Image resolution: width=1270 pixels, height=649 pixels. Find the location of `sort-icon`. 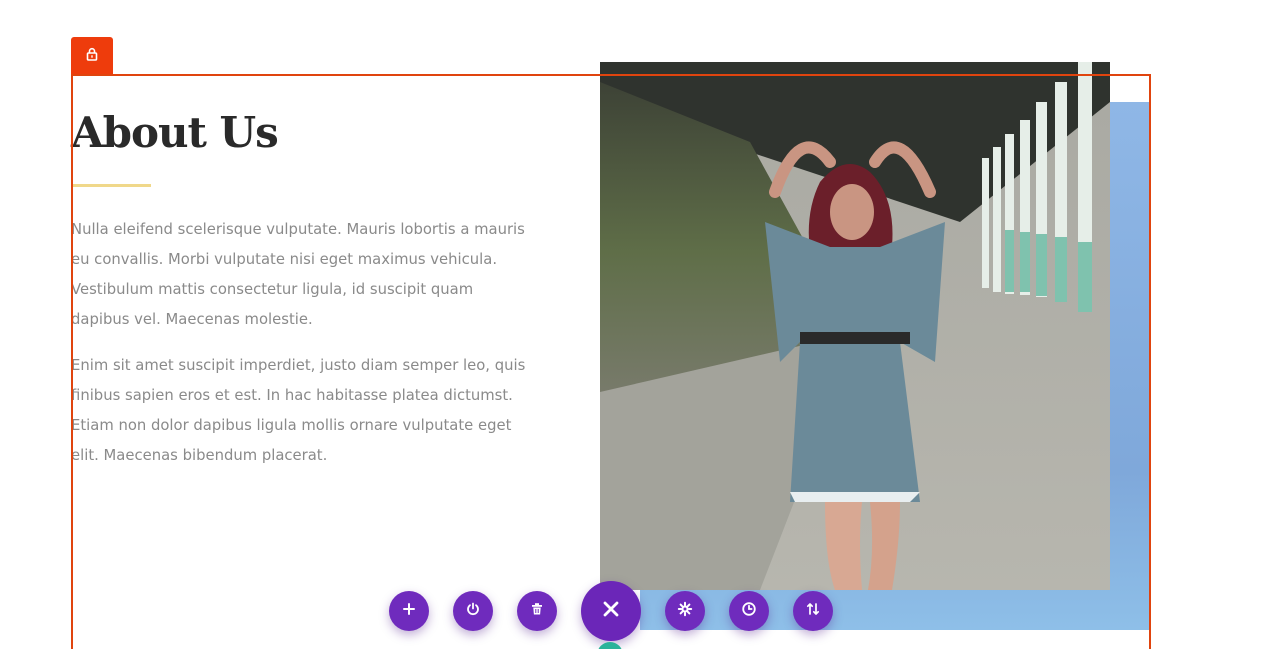

sort-icon is located at coordinates (813, 611).